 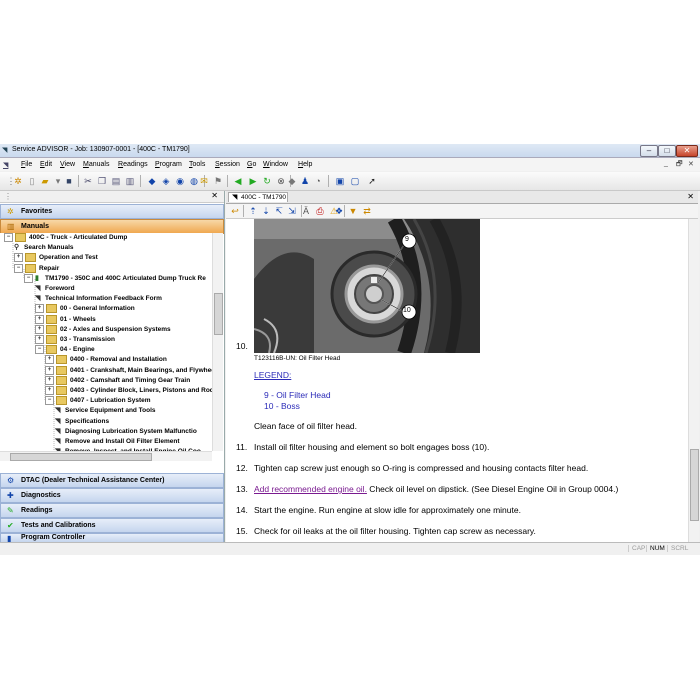 I want to click on menu-help: Help, so click(x=305, y=164).